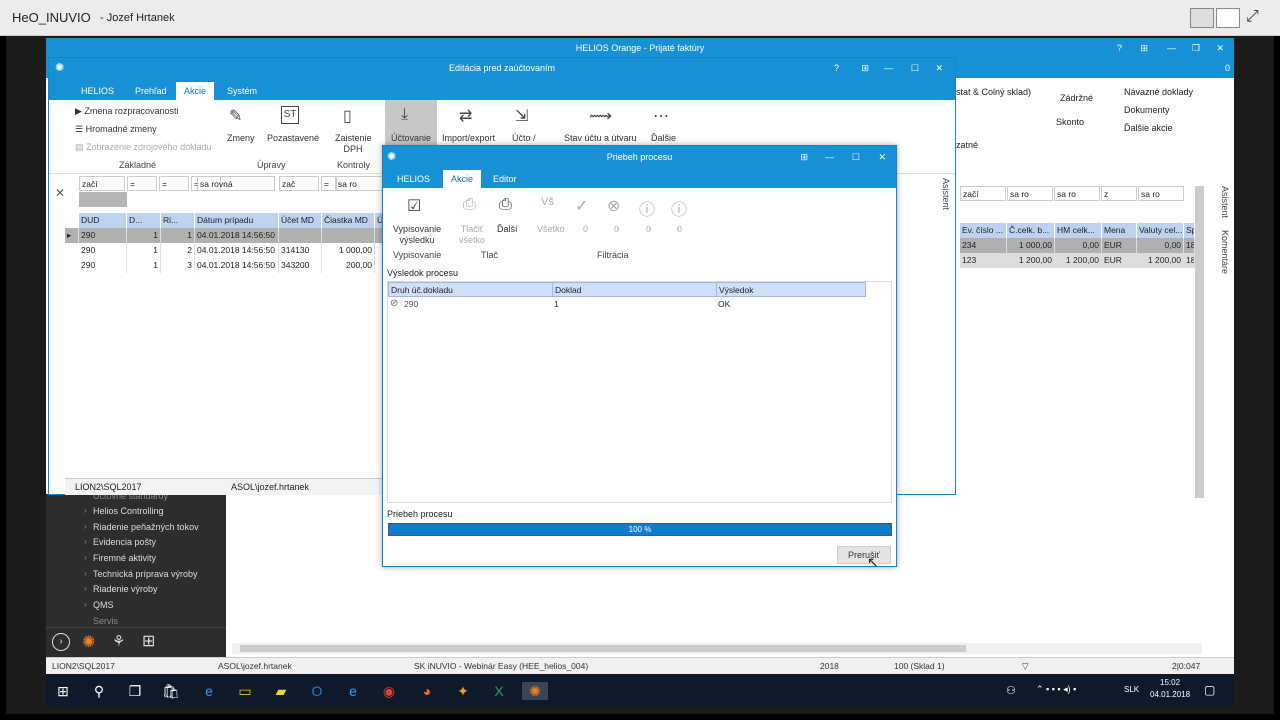  I want to click on search-icon: ⚲, so click(99, 691).